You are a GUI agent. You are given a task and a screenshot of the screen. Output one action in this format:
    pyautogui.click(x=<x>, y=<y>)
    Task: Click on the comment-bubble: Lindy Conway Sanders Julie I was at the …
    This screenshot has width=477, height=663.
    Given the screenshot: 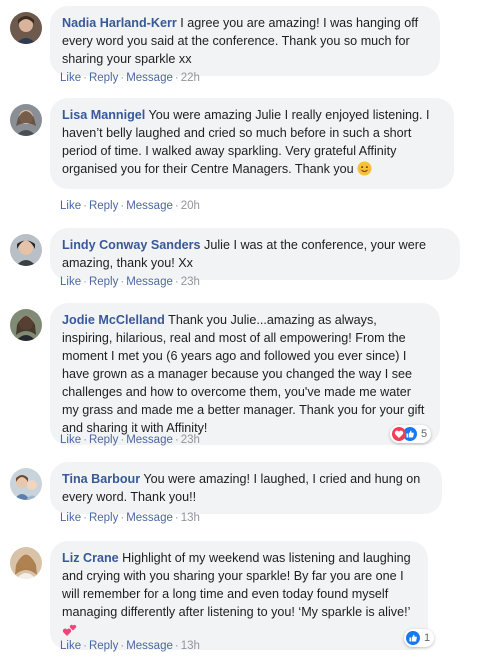 What is the action you would take?
    pyautogui.click(x=255, y=254)
    